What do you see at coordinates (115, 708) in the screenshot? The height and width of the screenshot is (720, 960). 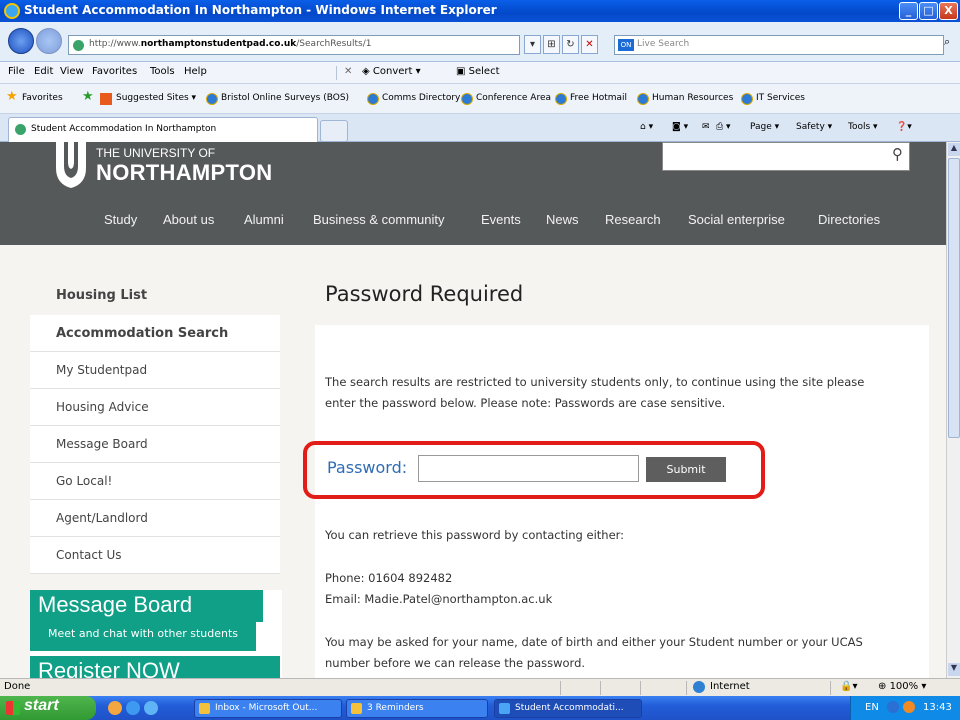 I see `quicklaunch-outlook-icon` at bounding box center [115, 708].